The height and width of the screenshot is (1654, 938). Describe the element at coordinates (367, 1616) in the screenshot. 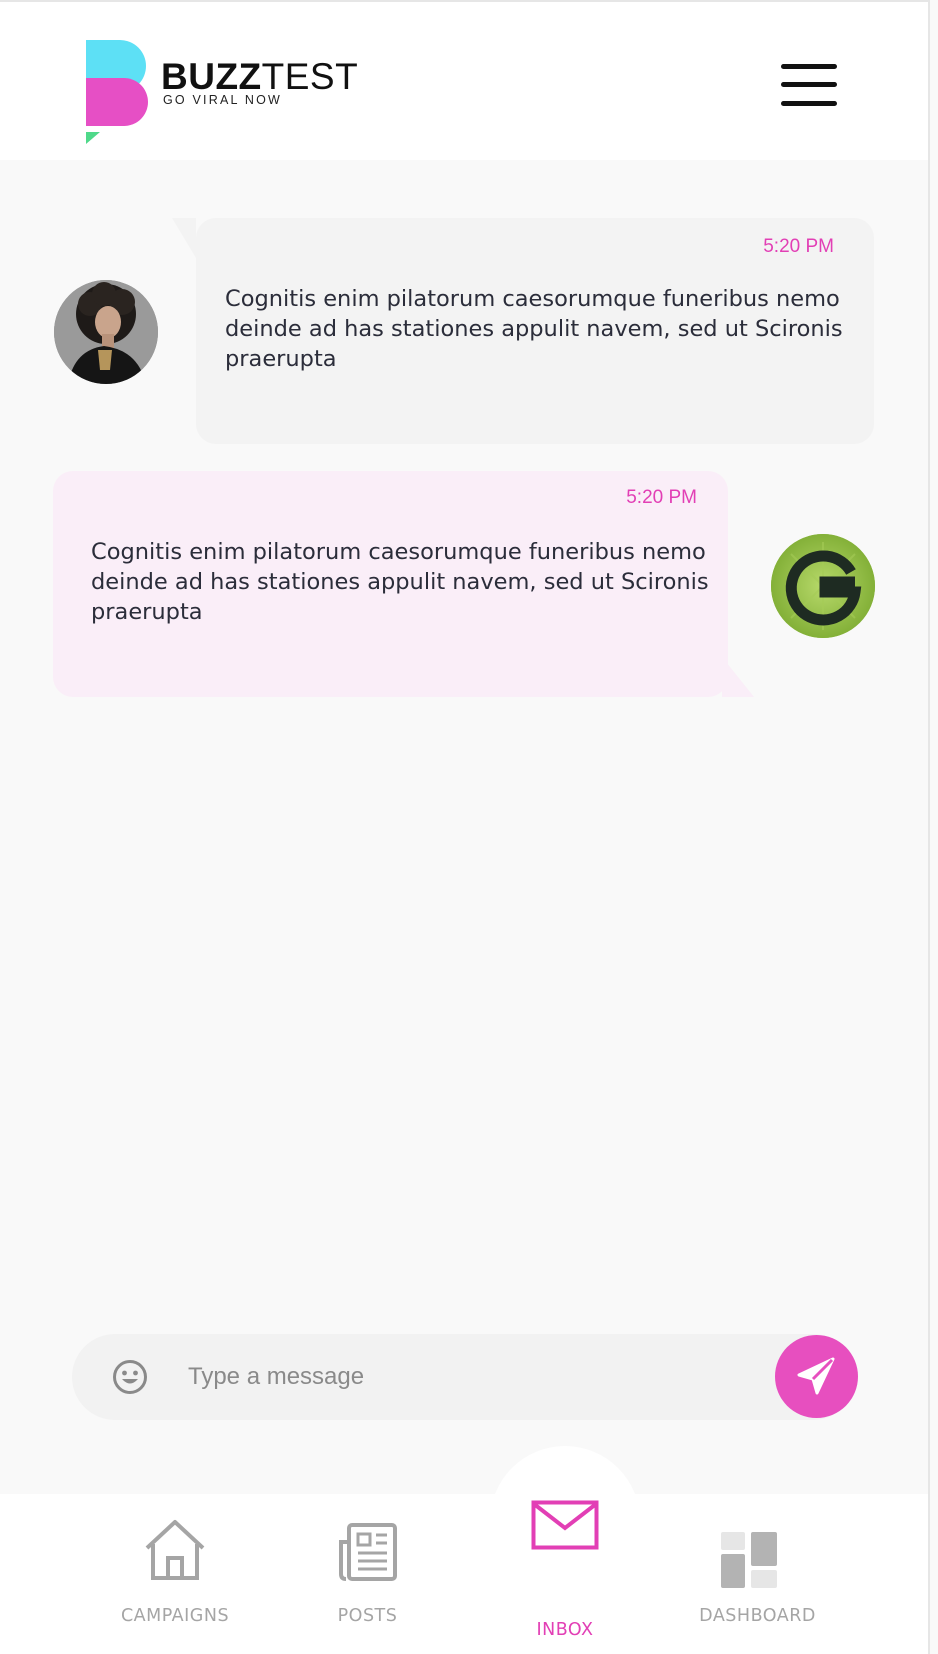

I see `nav-label: POSTS` at that location.